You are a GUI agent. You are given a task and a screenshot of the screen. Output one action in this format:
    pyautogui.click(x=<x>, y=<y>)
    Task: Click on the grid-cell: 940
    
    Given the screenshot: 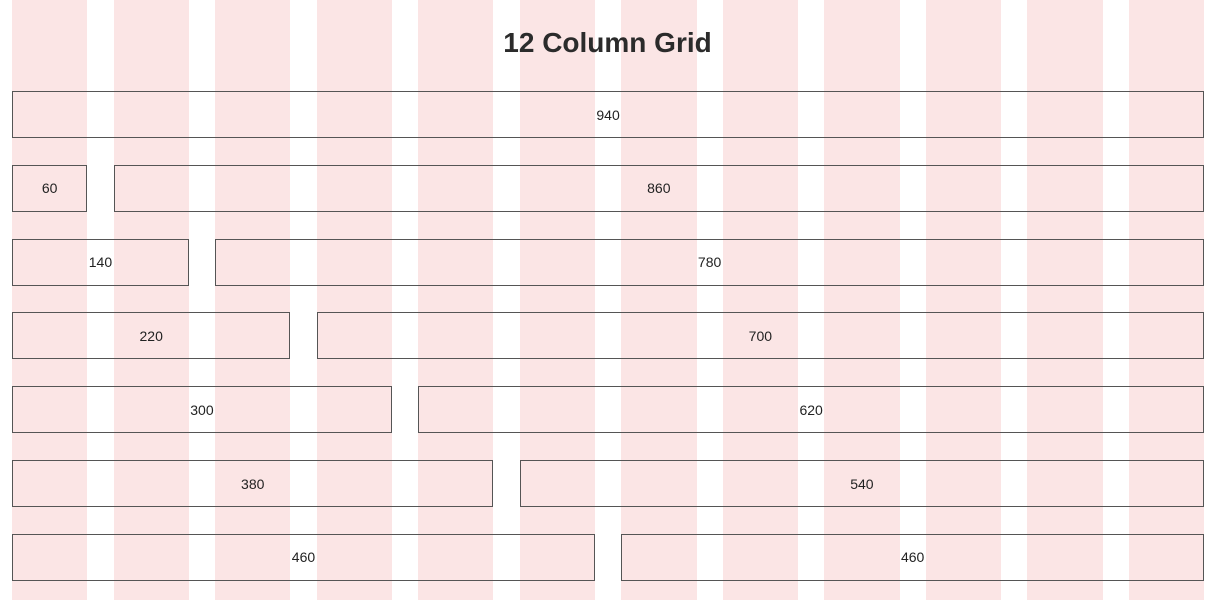 What is the action you would take?
    pyautogui.click(x=608, y=114)
    